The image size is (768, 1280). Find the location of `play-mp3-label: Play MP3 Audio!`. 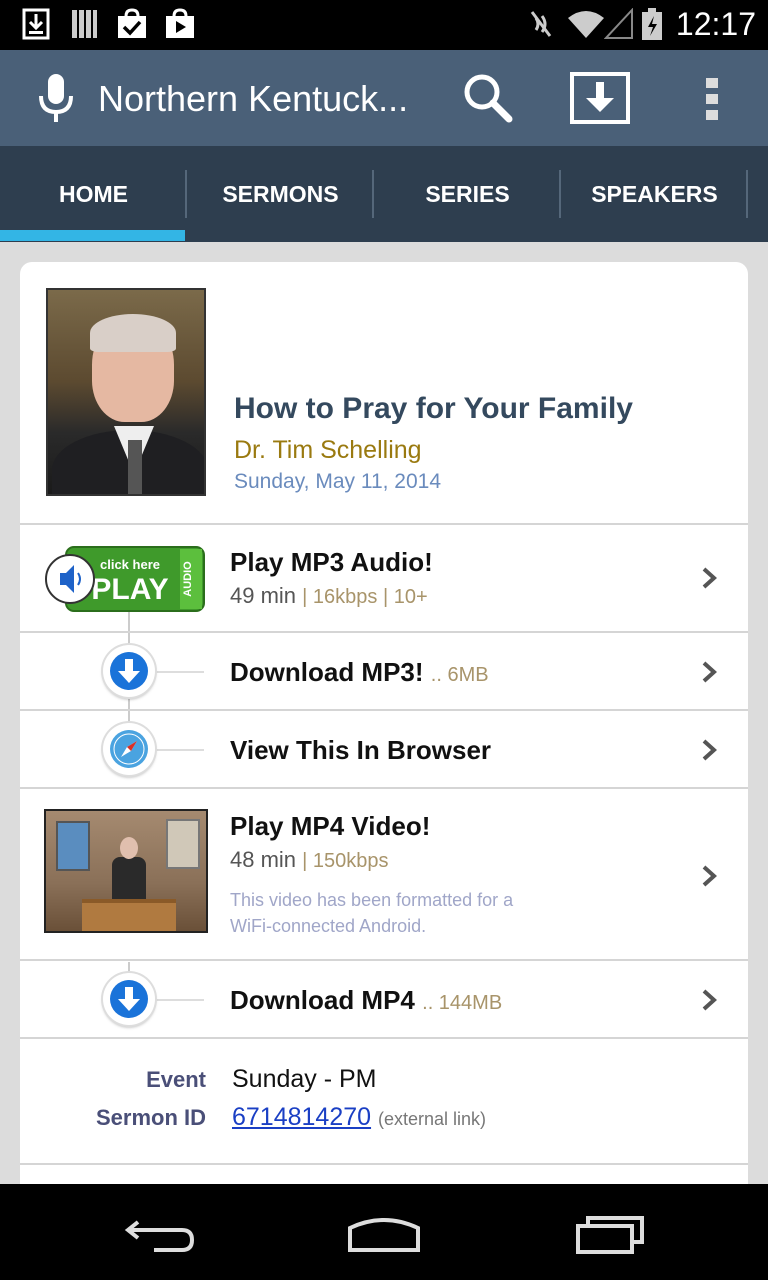

play-mp3-label: Play MP3 Audio! is located at coordinates (331, 562).